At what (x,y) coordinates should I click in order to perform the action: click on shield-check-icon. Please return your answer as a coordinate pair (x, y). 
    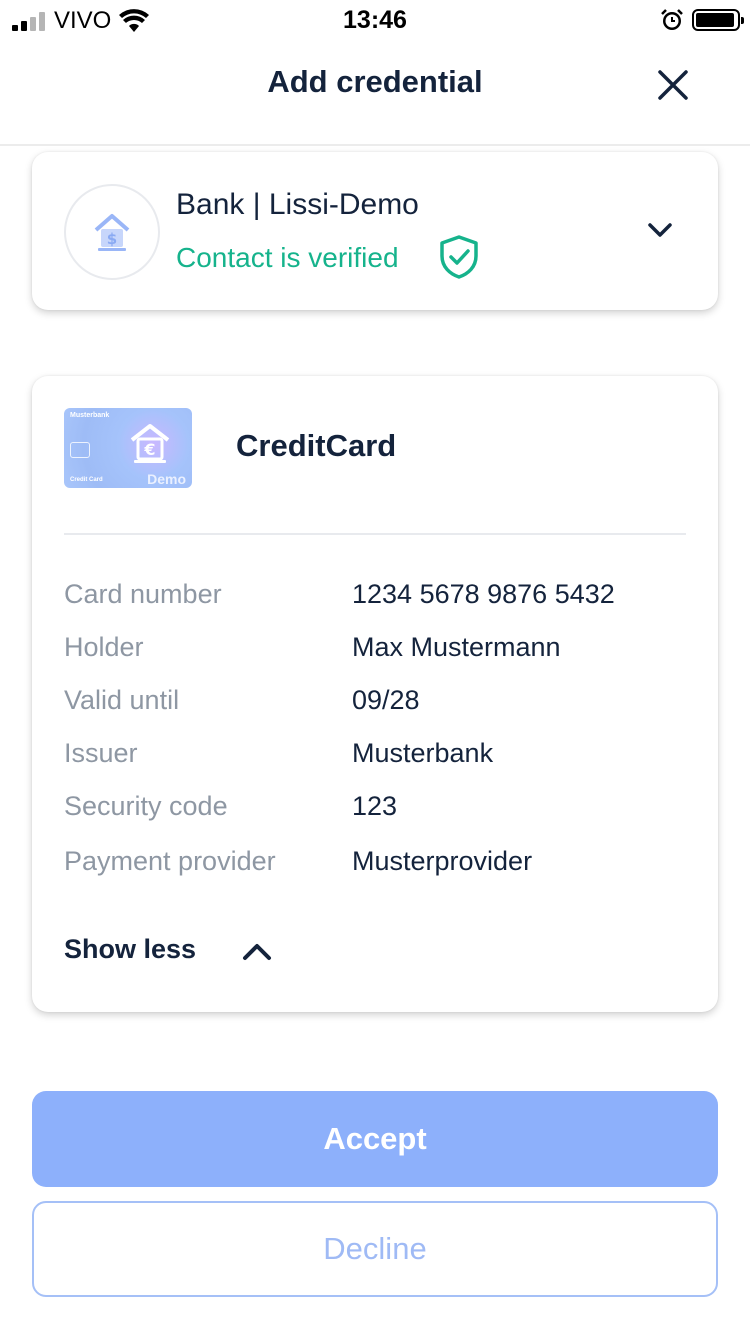
    Looking at the image, I should click on (459, 257).